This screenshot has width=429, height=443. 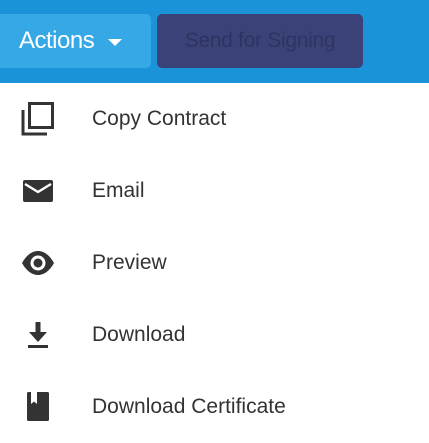 What do you see at coordinates (139, 334) in the screenshot?
I see `menu-item-label: Download` at bounding box center [139, 334].